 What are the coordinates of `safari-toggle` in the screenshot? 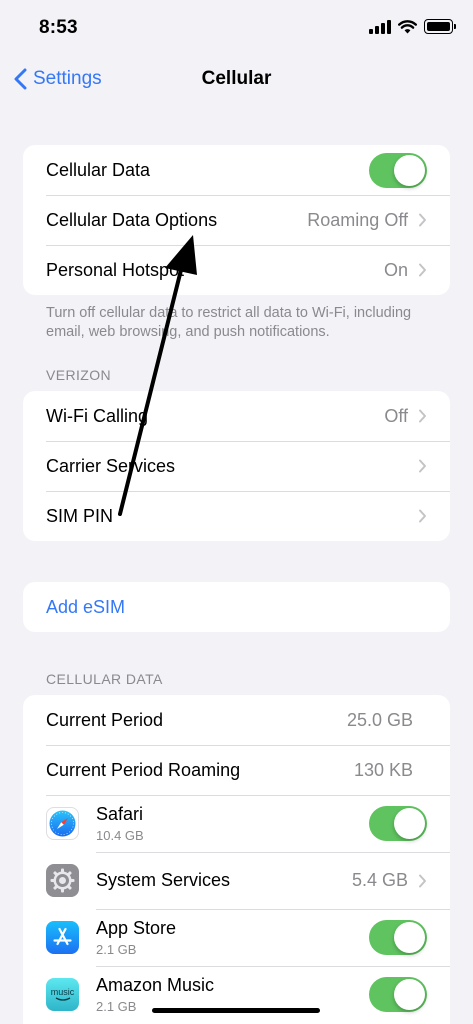 It's located at (398, 823).